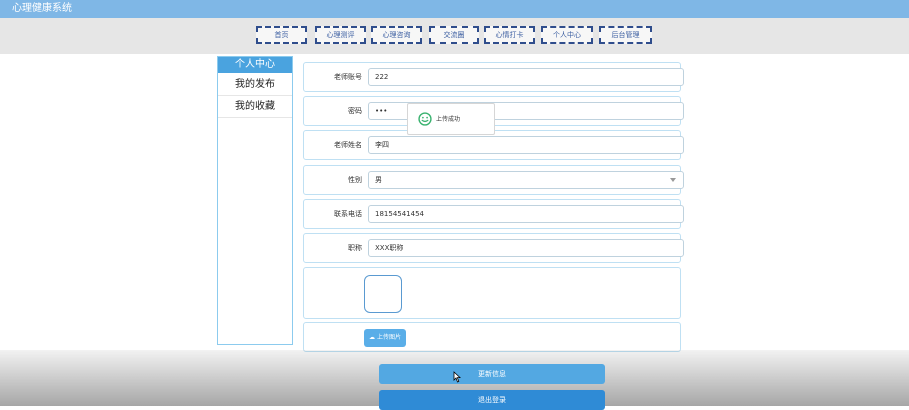 This screenshot has height=410, width=909. Describe the element at coordinates (673, 180) in the screenshot. I see `chevron-down-icon` at that location.